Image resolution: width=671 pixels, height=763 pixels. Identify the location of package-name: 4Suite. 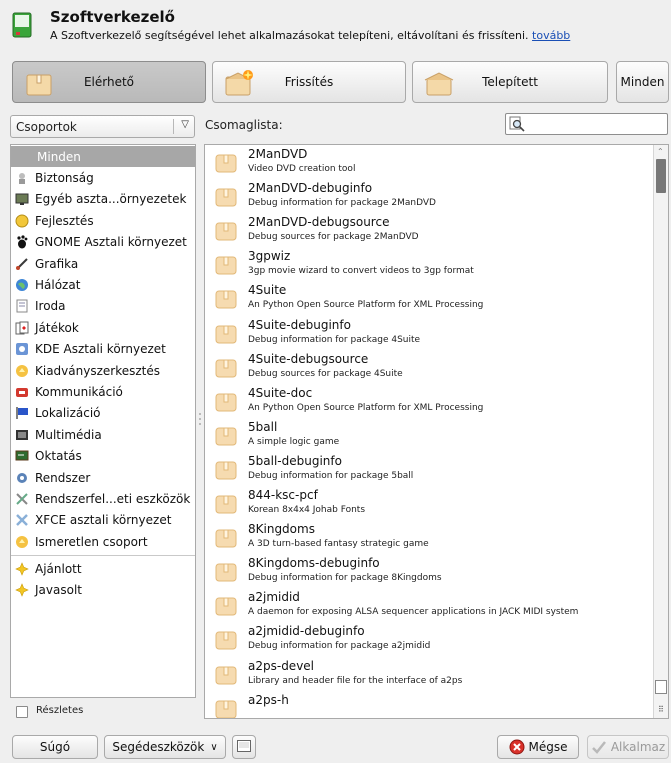
(267, 290).